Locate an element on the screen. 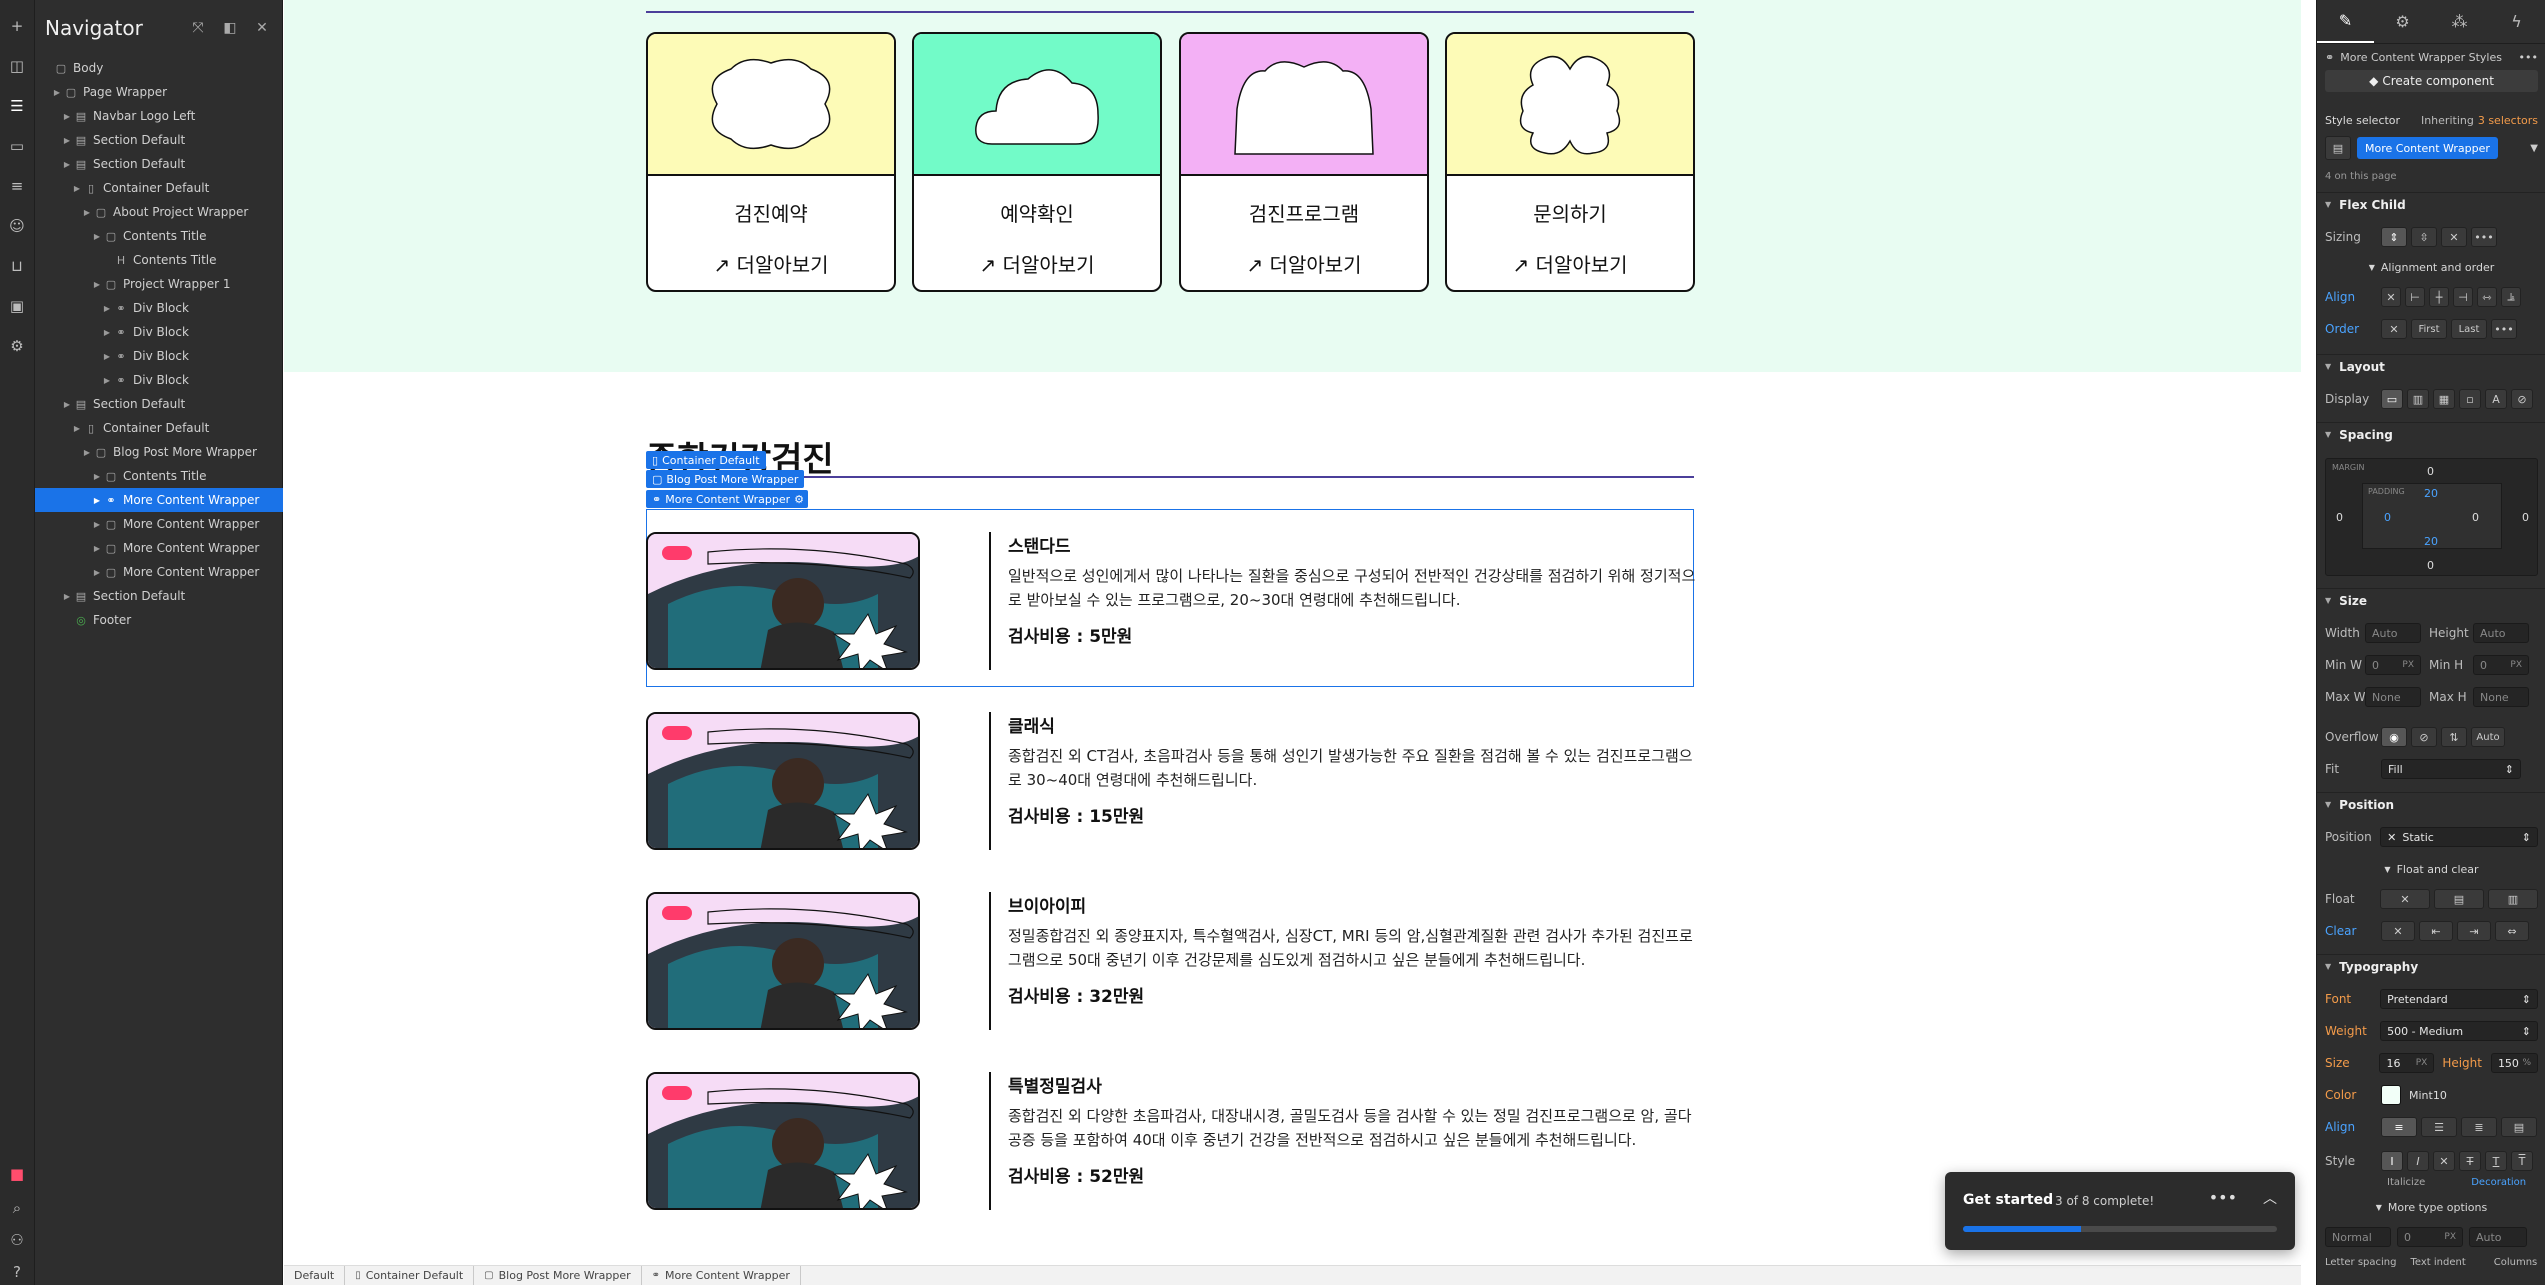 The image size is (2545, 1285). add-icon: + is located at coordinates (17, 26).